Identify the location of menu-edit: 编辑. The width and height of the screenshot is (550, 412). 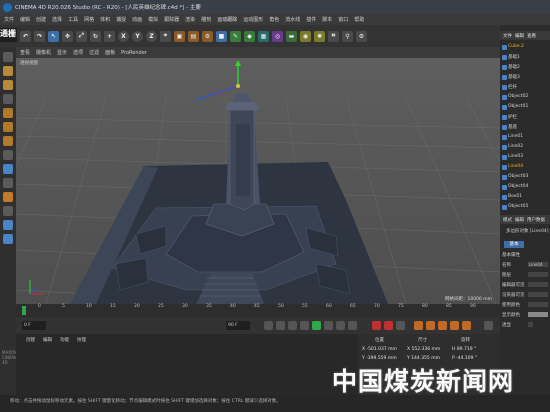
(25, 19).